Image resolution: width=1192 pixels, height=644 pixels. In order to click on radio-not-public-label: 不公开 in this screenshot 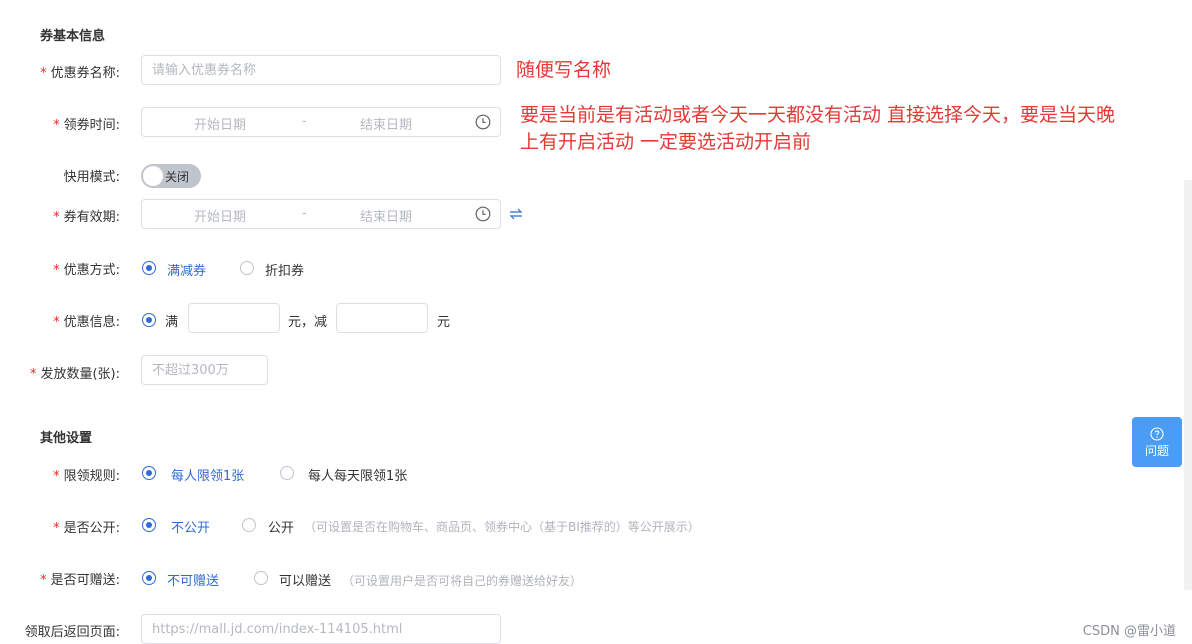, I will do `click(190, 526)`.